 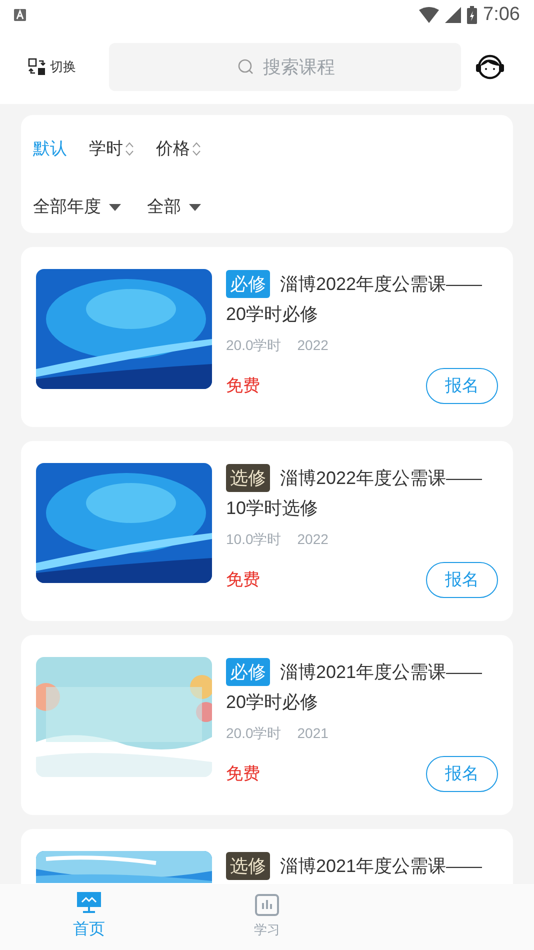 I want to click on filter-dropdown: 全部年度, so click(x=77, y=207).